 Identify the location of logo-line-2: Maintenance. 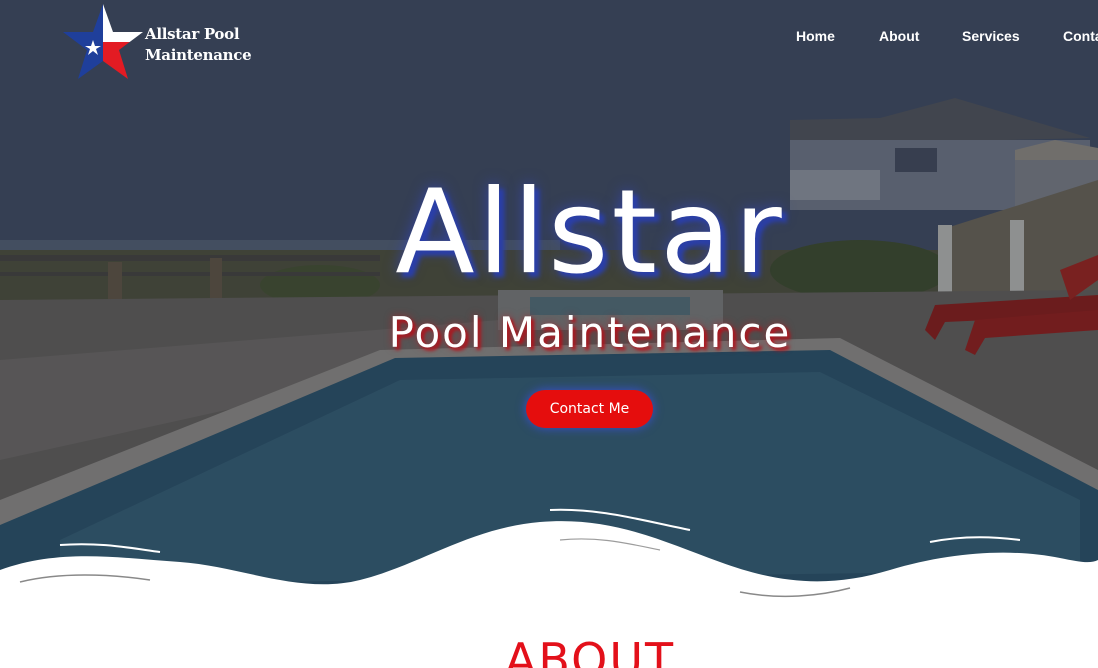
(198, 55).